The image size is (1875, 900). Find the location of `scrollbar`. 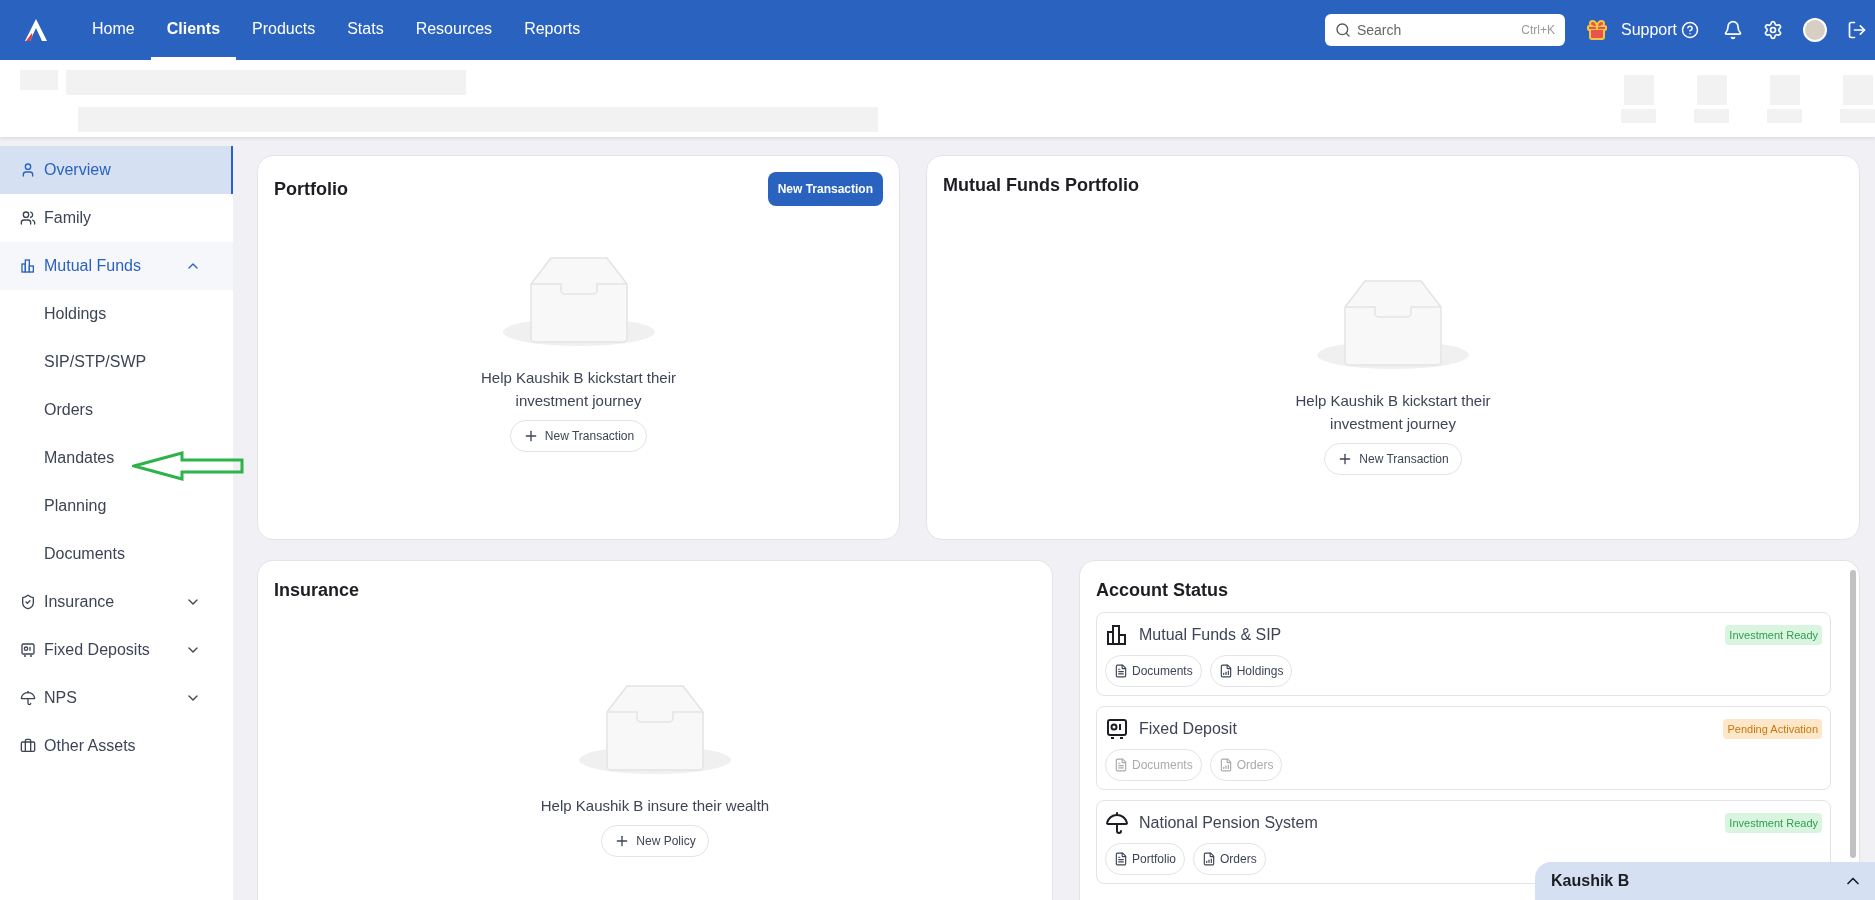

scrollbar is located at coordinates (1853, 714).